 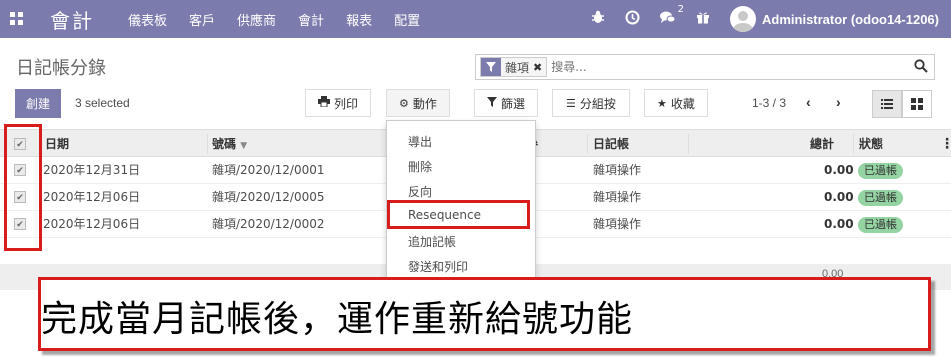 I want to click on page-title: 日記帳分錄, so click(x=61, y=68).